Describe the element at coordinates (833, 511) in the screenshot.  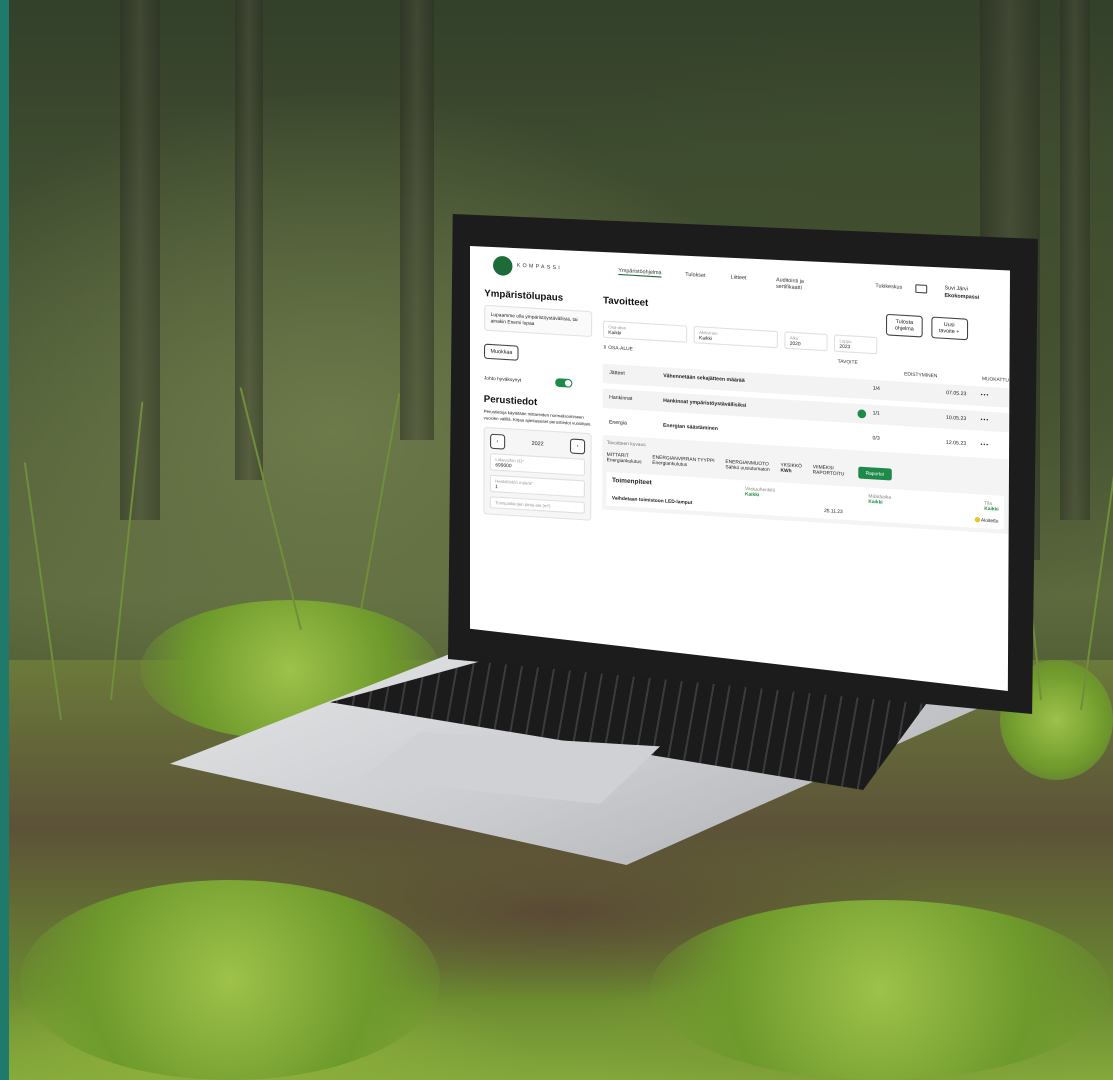
I see `action-date: 25.11.23` at that location.